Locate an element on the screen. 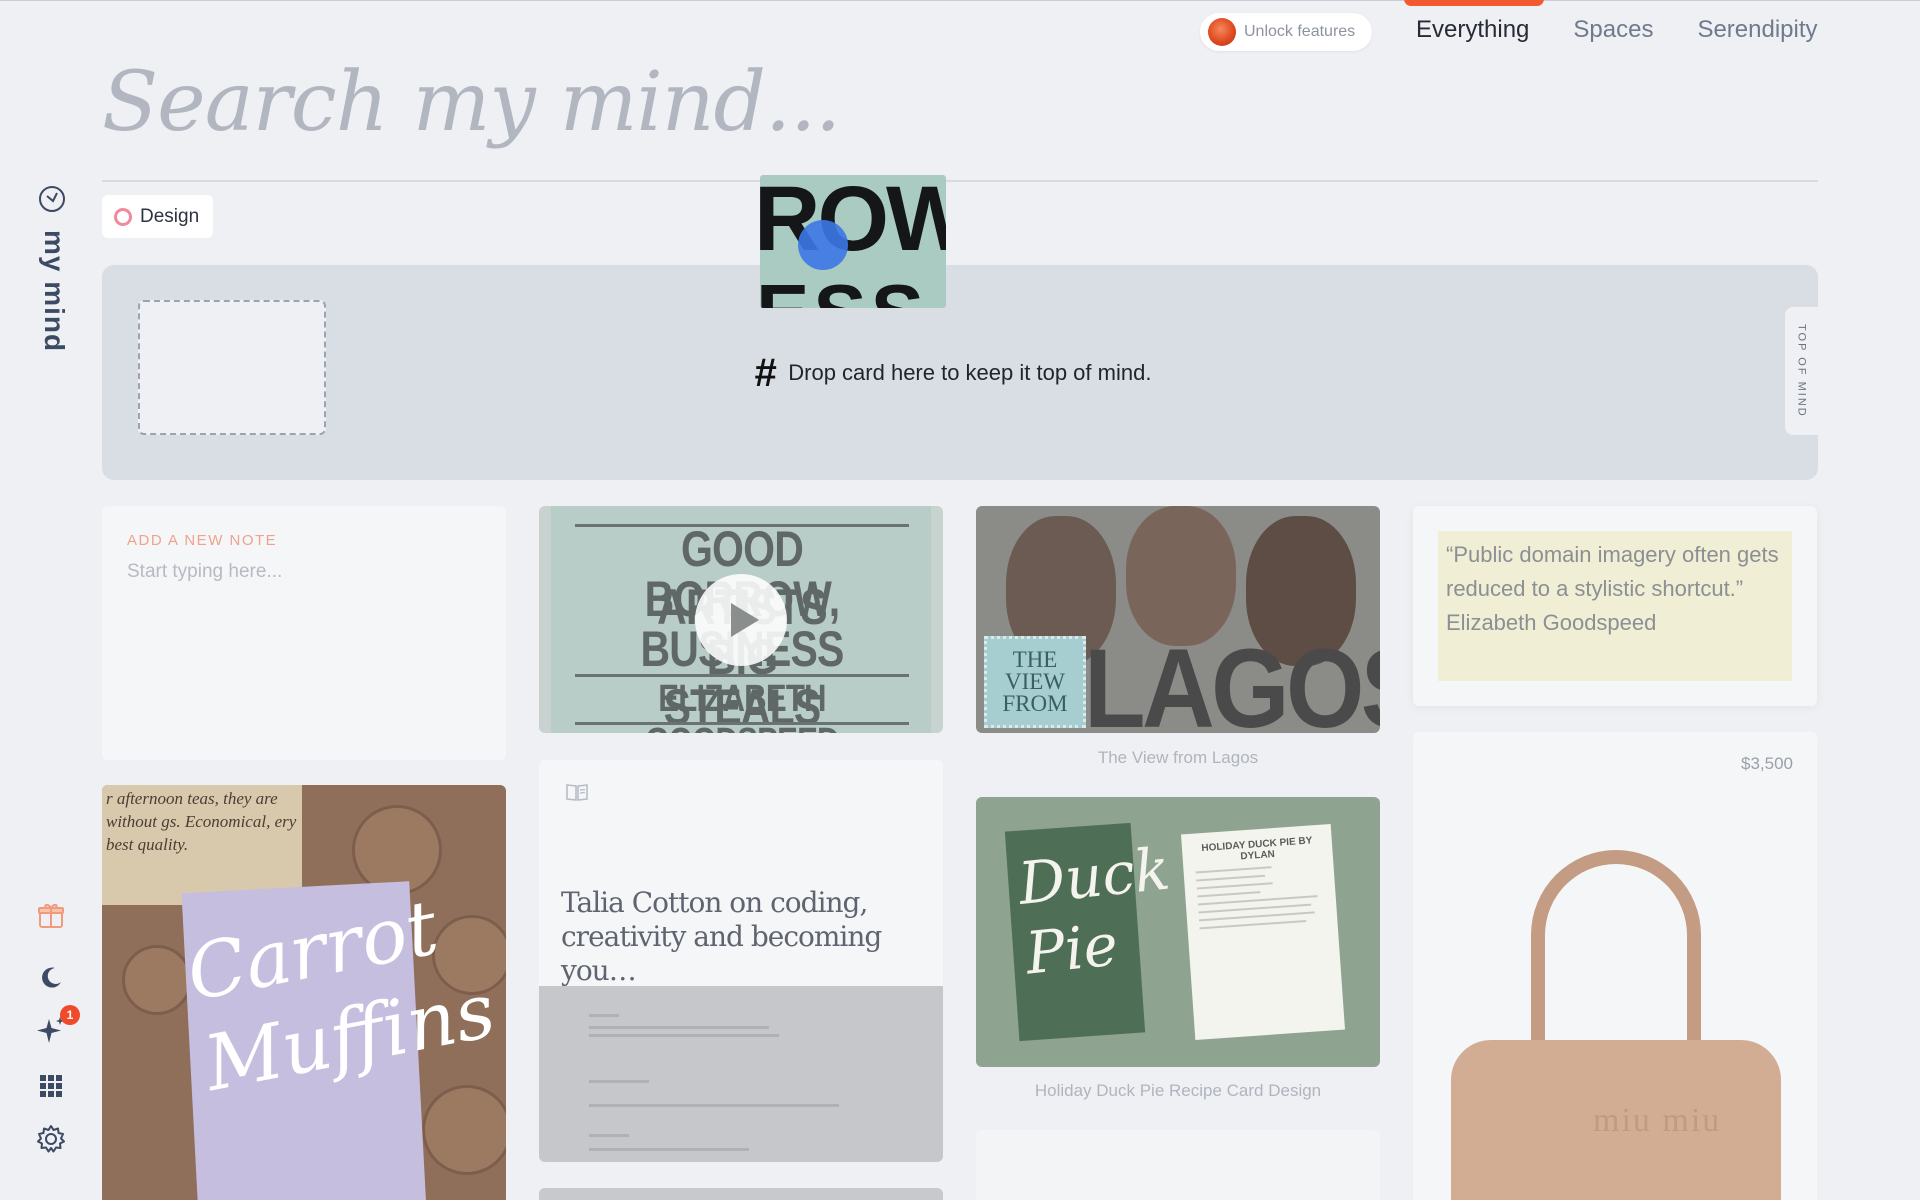  duck-title-line-2: Pie is located at coordinates (1072, 949).